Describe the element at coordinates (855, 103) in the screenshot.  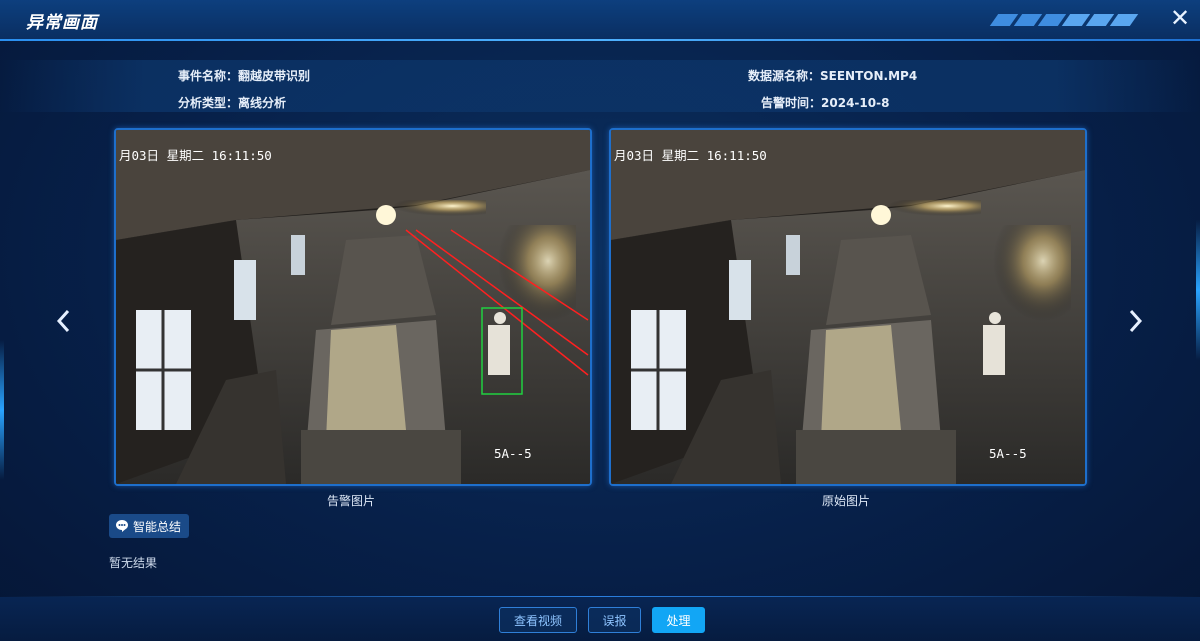
I see `alarm-time-value: 2024-10-8` at that location.